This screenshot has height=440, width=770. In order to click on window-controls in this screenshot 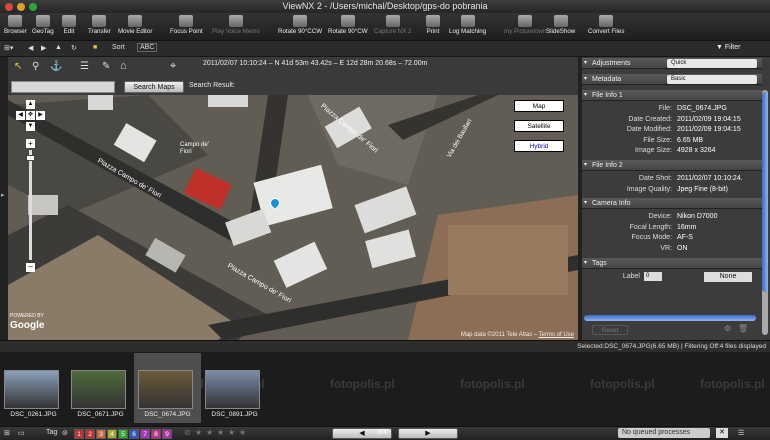, I will do `click(21, 7)`.